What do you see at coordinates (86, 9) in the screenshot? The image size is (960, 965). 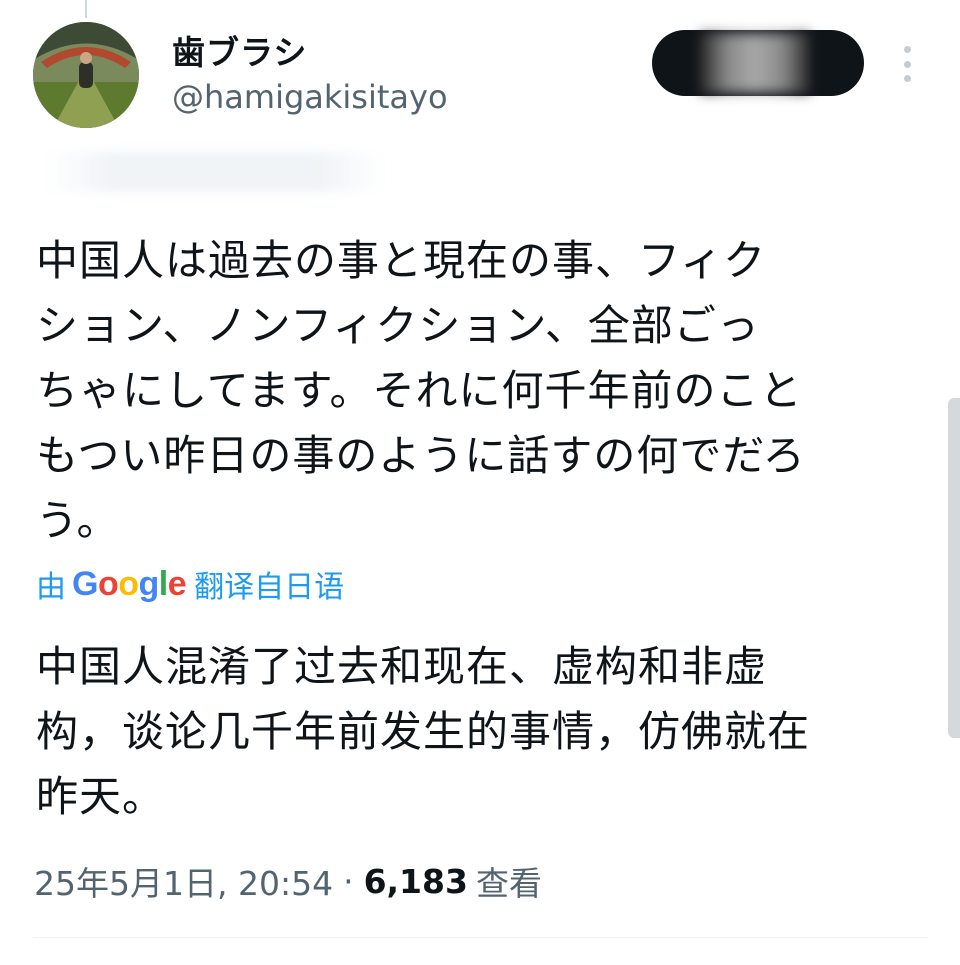 I see `thread-connector-line` at bounding box center [86, 9].